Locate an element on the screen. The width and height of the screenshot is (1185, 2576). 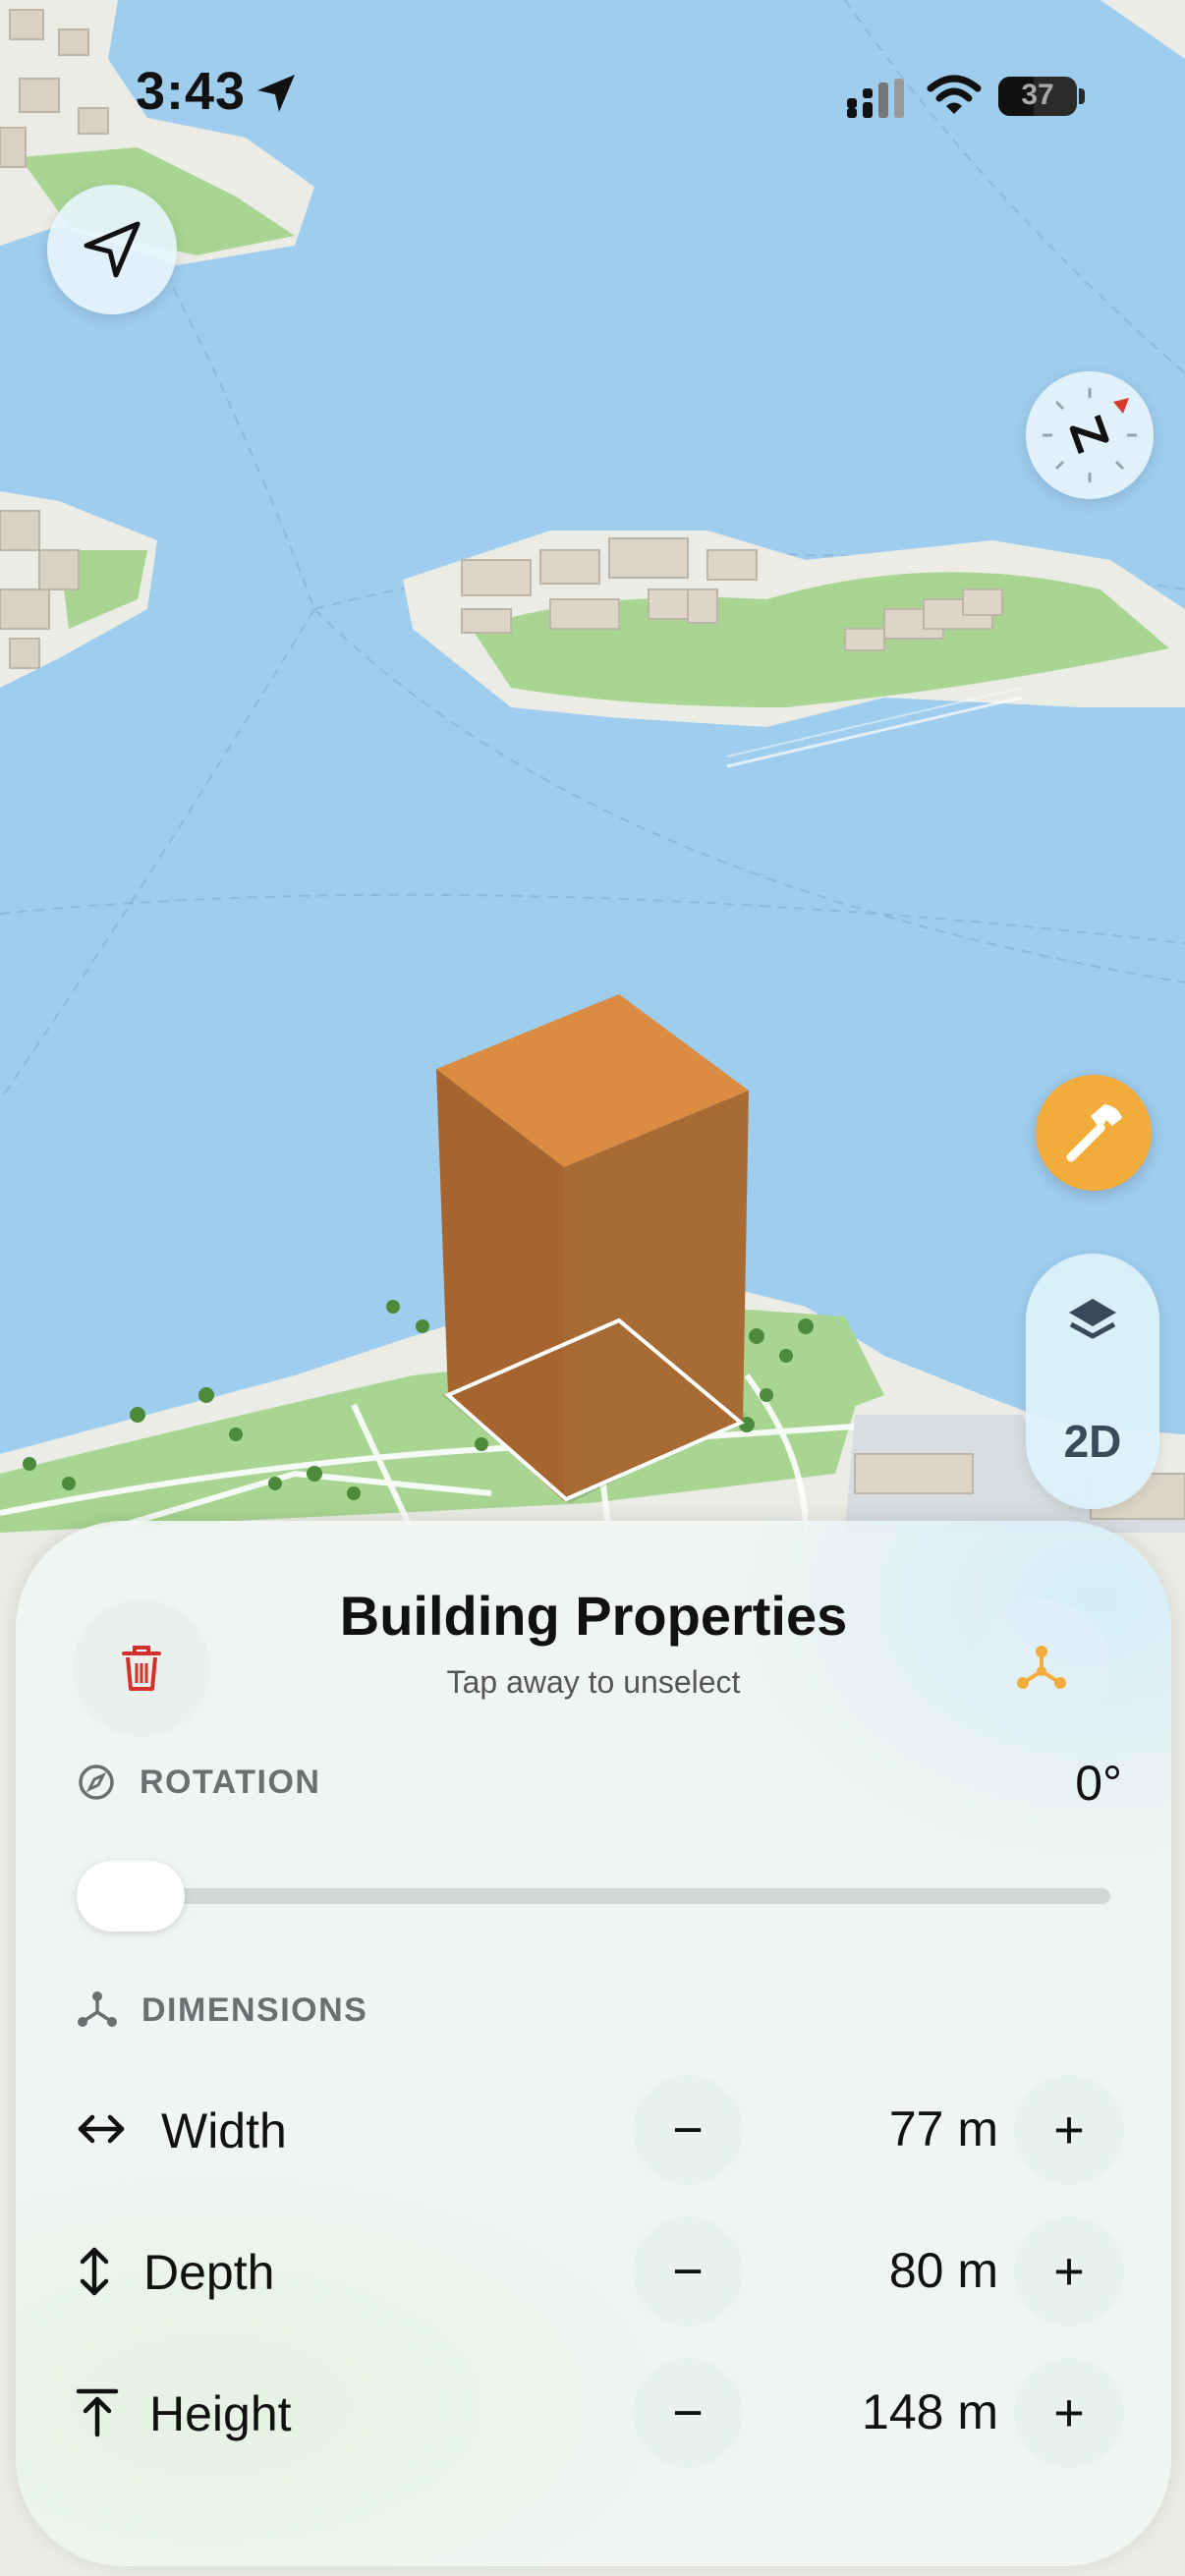
current-location-button is located at coordinates (112, 249).